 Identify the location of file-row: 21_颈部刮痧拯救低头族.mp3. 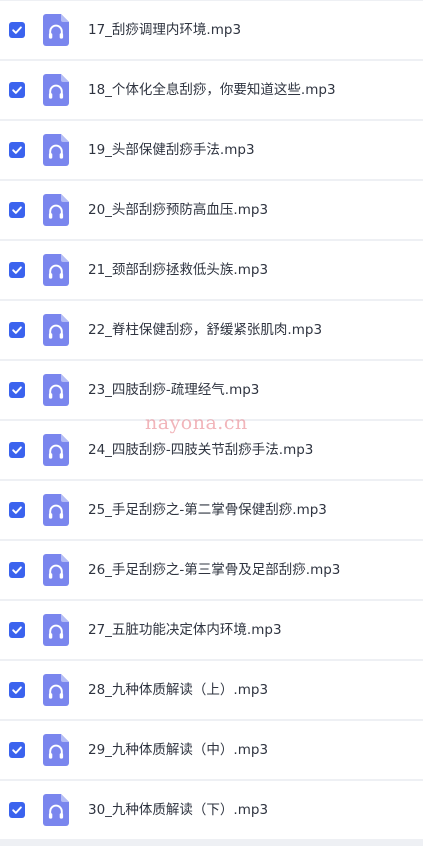
(211, 270).